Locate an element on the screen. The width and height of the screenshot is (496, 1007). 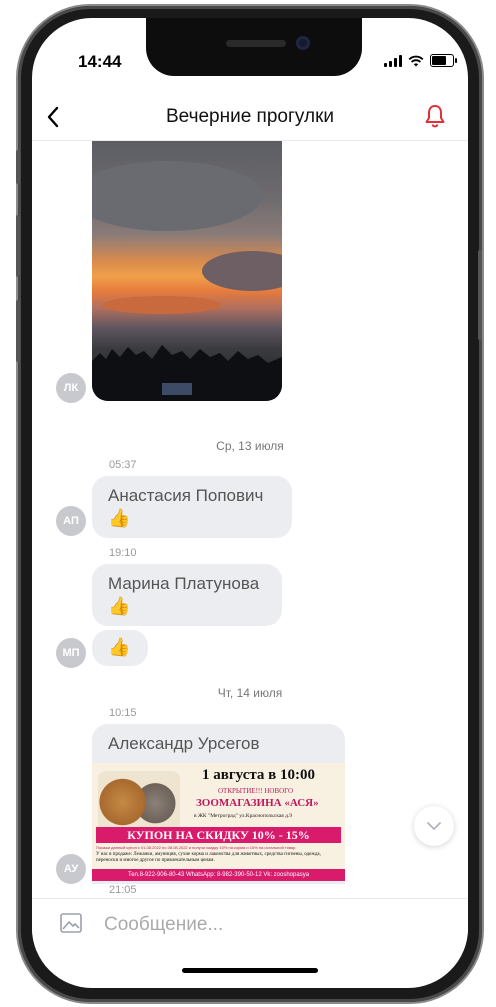
message-bubble: 👍 is located at coordinates (120, 648).